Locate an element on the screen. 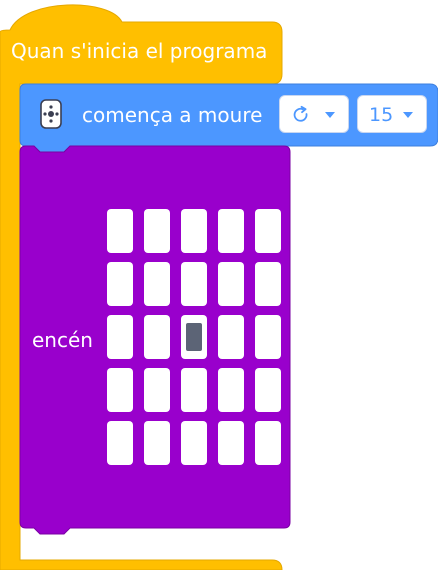 This screenshot has width=438, height=570. led-cell-r2-c3 is located at coordinates (194, 284).